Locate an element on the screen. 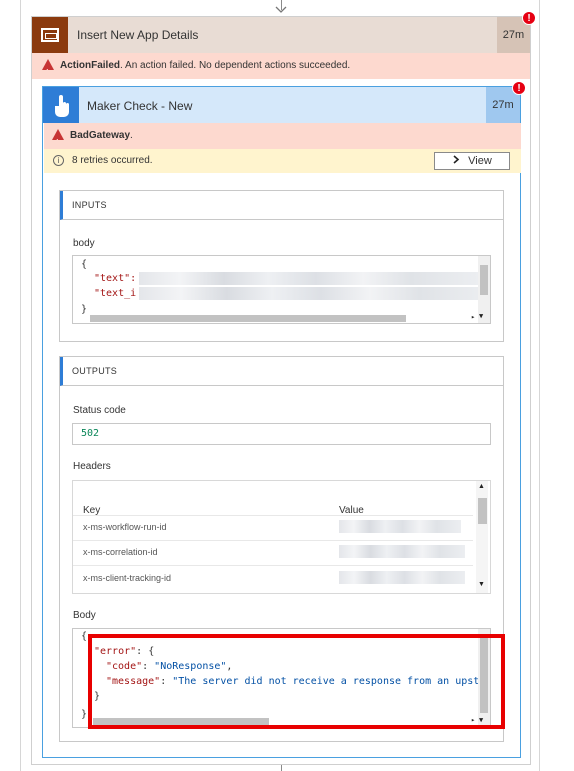 Image resolution: width=574 pixels, height=771 pixels. inputs-body-code: { "text": "text_i } ▼ ▸ is located at coordinates (281, 289).